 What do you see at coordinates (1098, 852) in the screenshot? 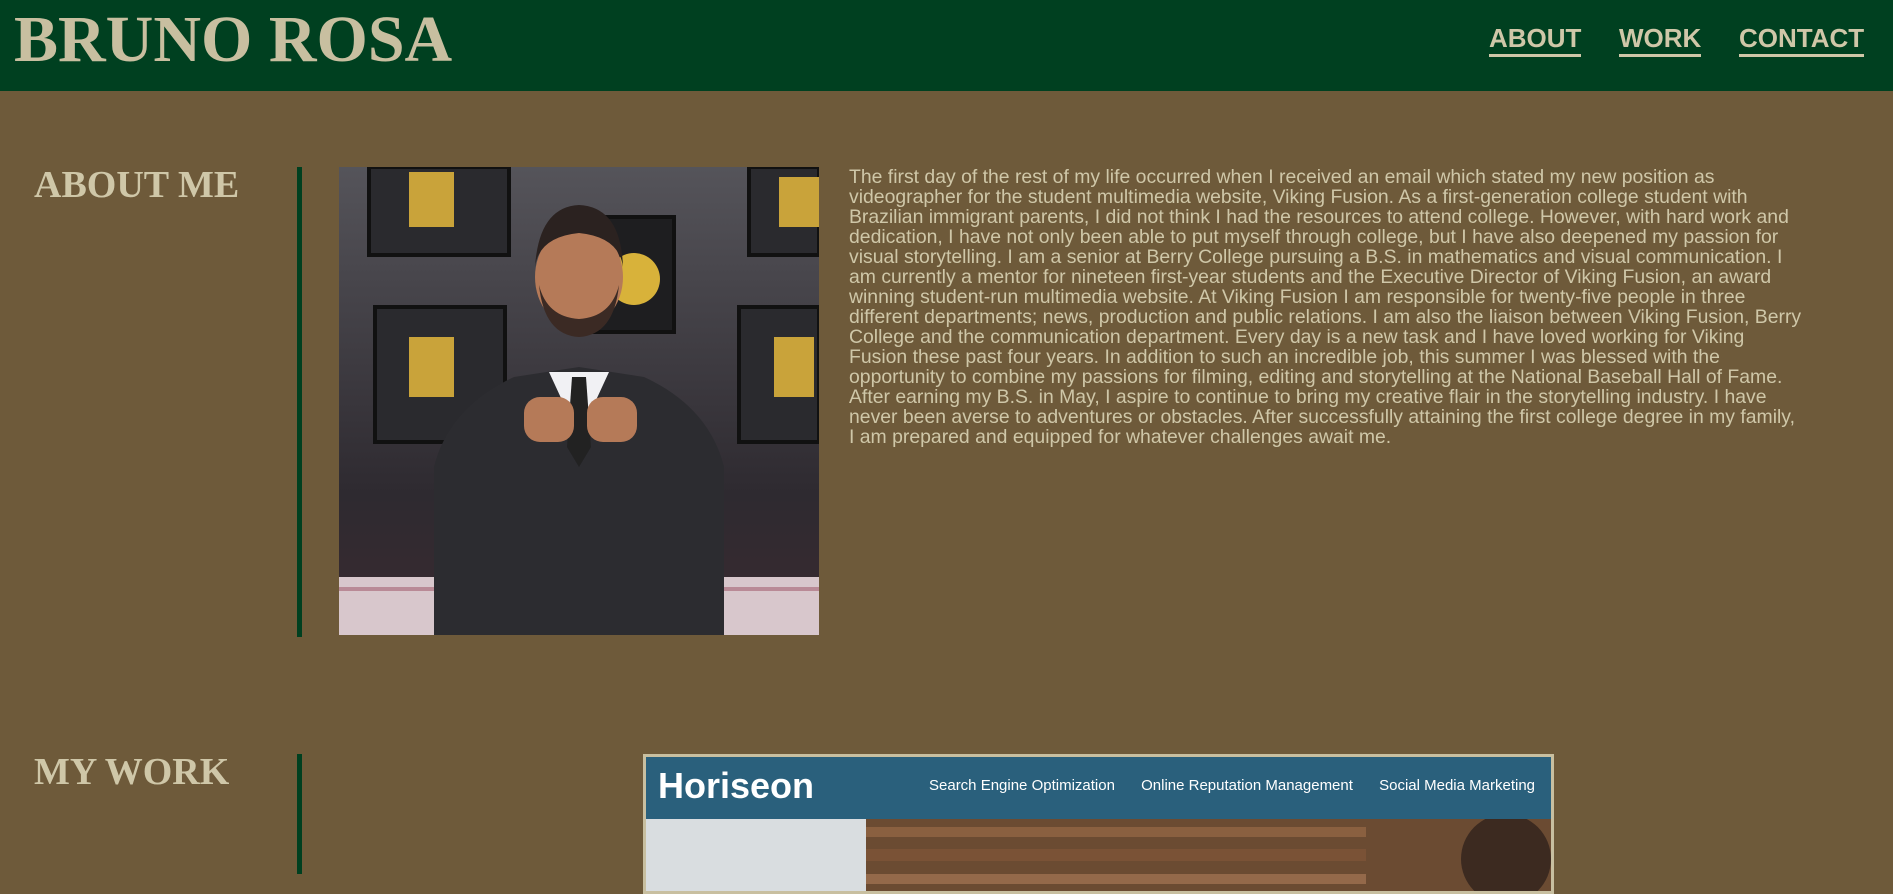
I see `project-hero-image` at bounding box center [1098, 852].